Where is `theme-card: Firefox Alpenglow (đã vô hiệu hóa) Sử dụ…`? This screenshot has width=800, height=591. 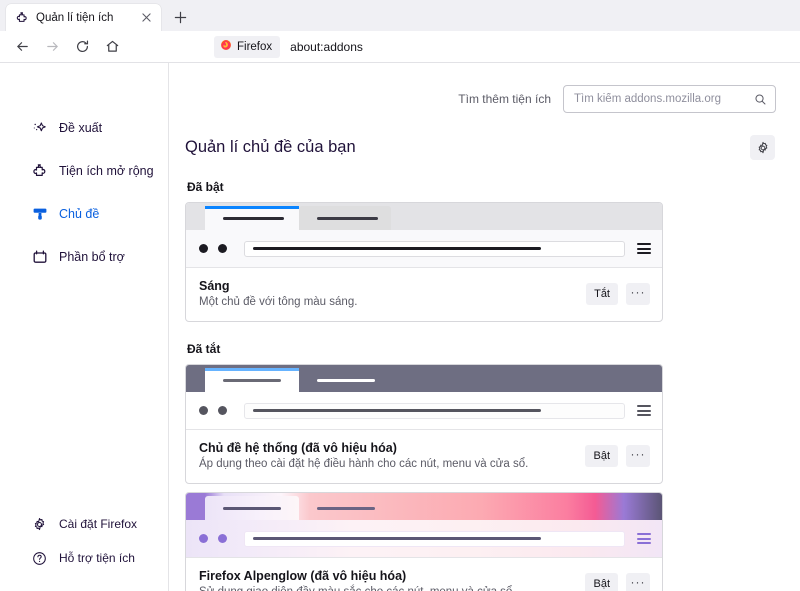 theme-card: Firefox Alpenglow (đã vô hiệu hóa) Sử dụ… is located at coordinates (424, 541).